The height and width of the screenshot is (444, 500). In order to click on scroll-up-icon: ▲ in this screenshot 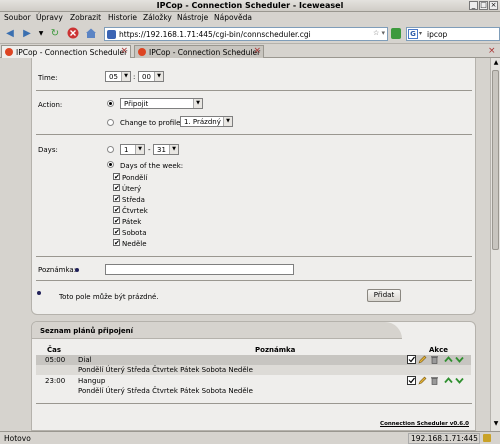, I will do `click(496, 63)`.